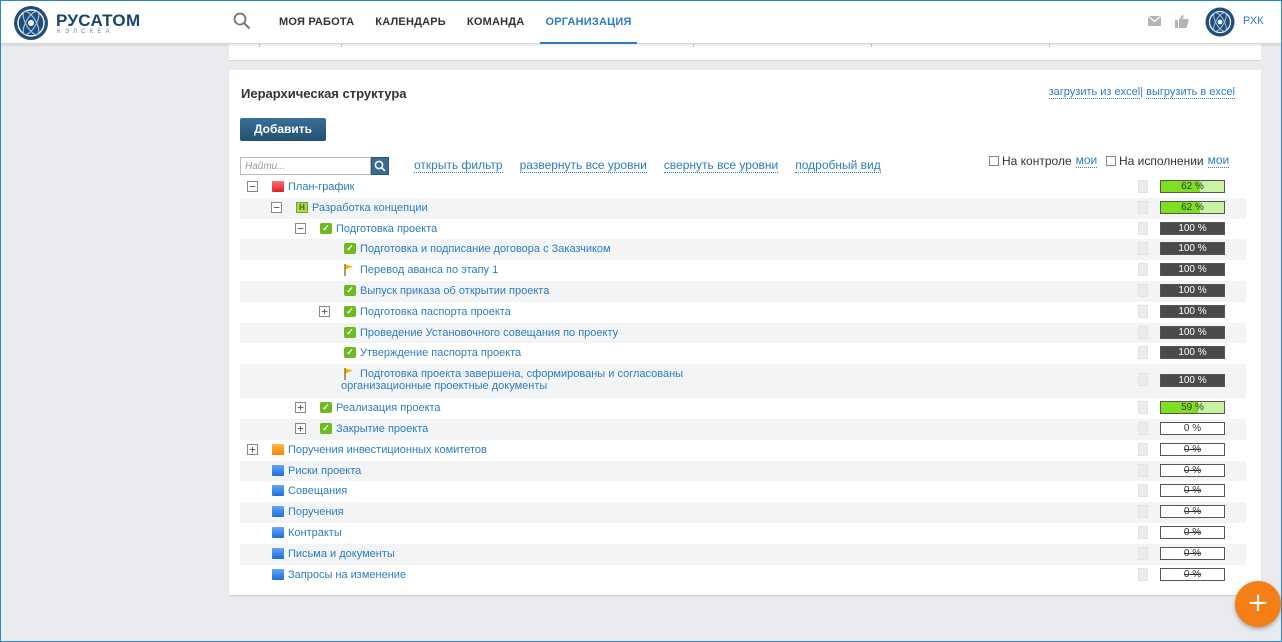 The width and height of the screenshot is (1282, 642). Describe the element at coordinates (743, 512) in the screenshot. I see `tree-row: Поручения 0 %` at that location.